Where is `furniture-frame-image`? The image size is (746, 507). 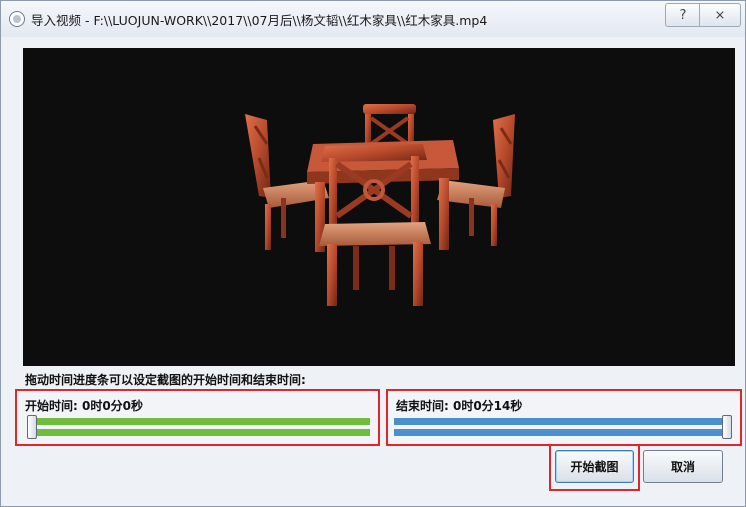
furniture-frame-image is located at coordinates (380, 205).